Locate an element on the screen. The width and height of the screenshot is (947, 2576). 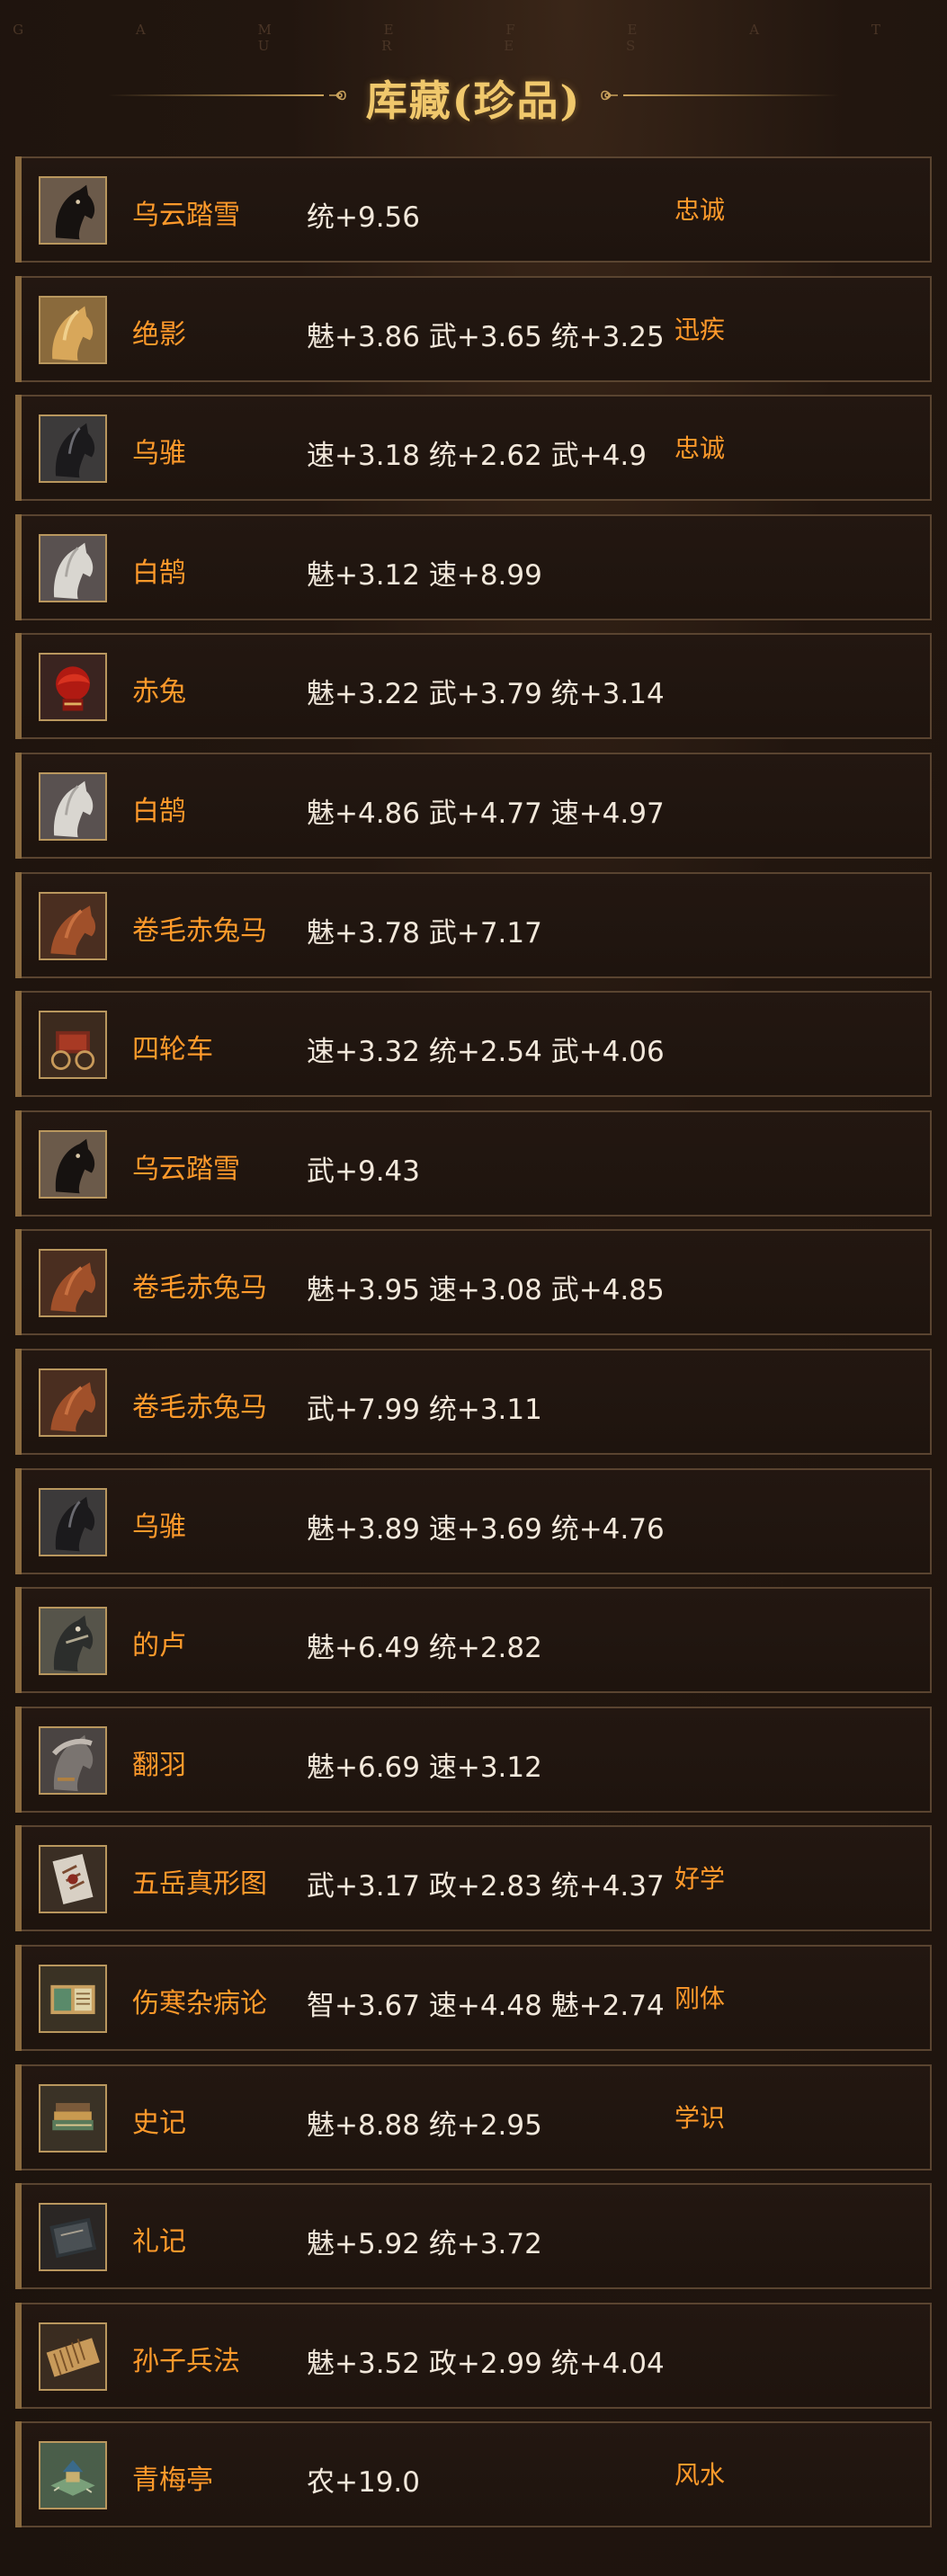
list-item: 卷毛赤兔马 魅+3.95 速+3.08 武+4.85 is located at coordinates (473, 1283).